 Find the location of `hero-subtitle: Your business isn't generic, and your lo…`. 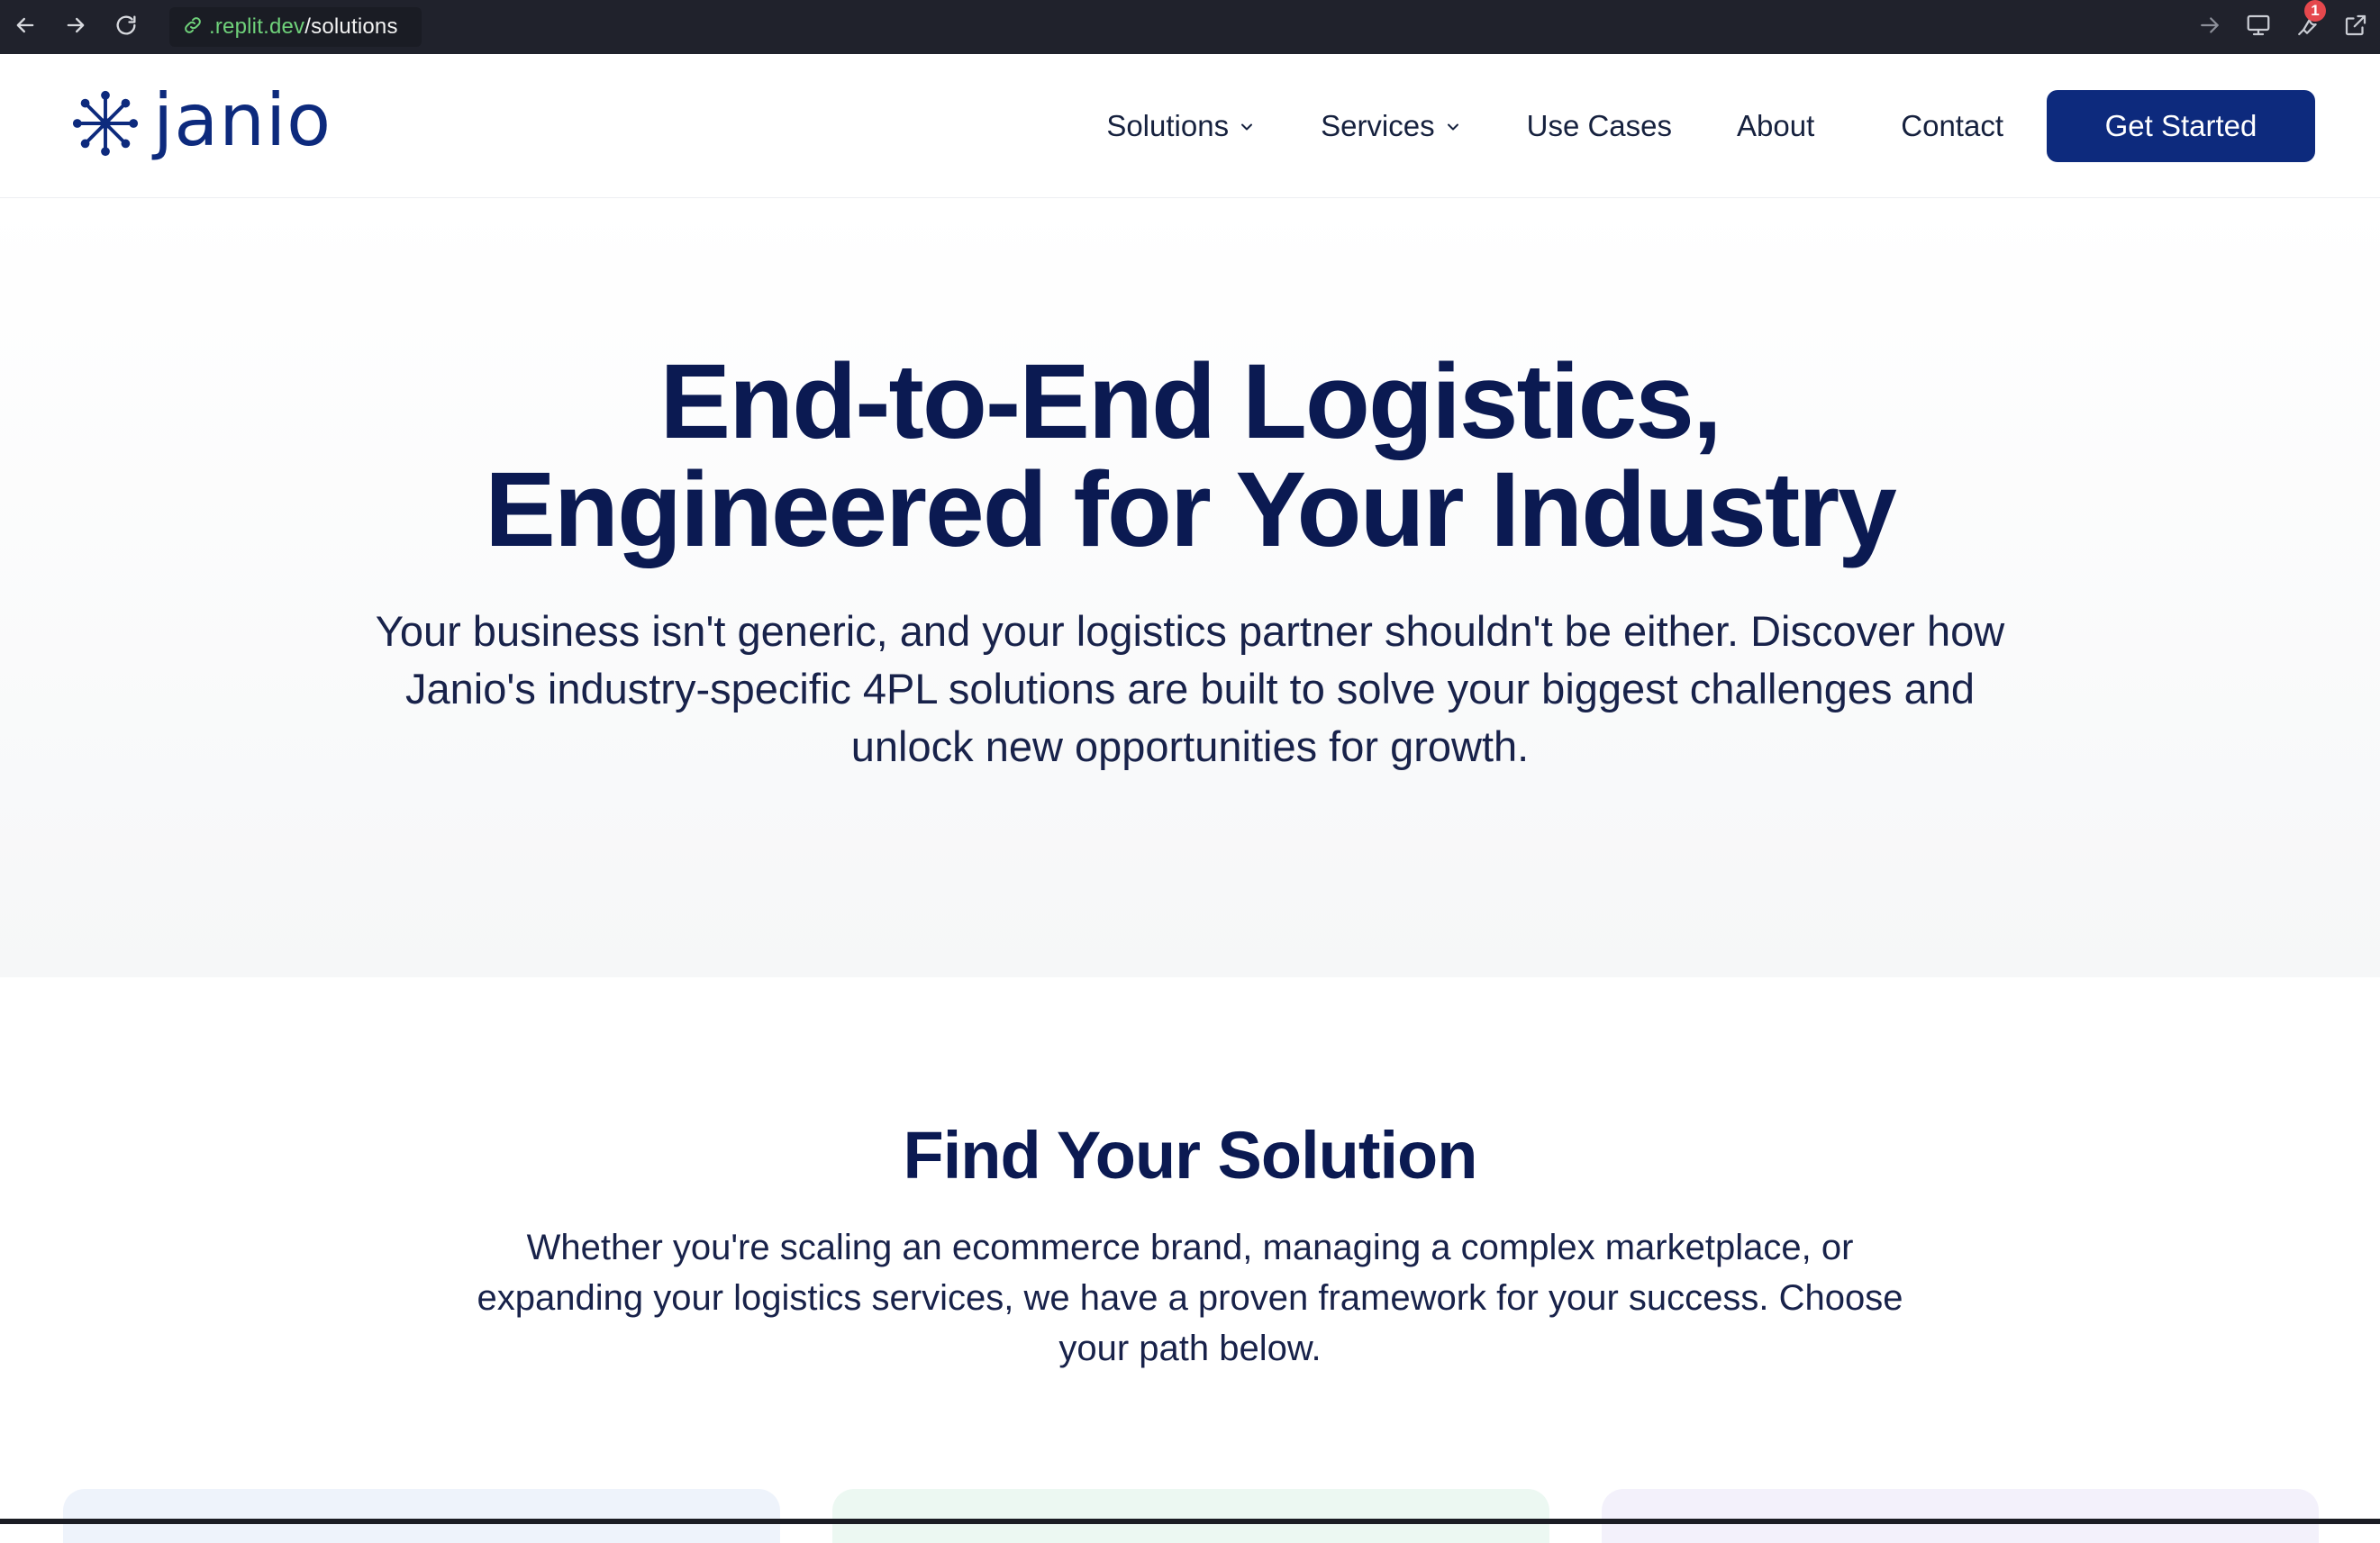

hero-subtitle: Your business isn't generic, and your lo… is located at coordinates (1190, 688).